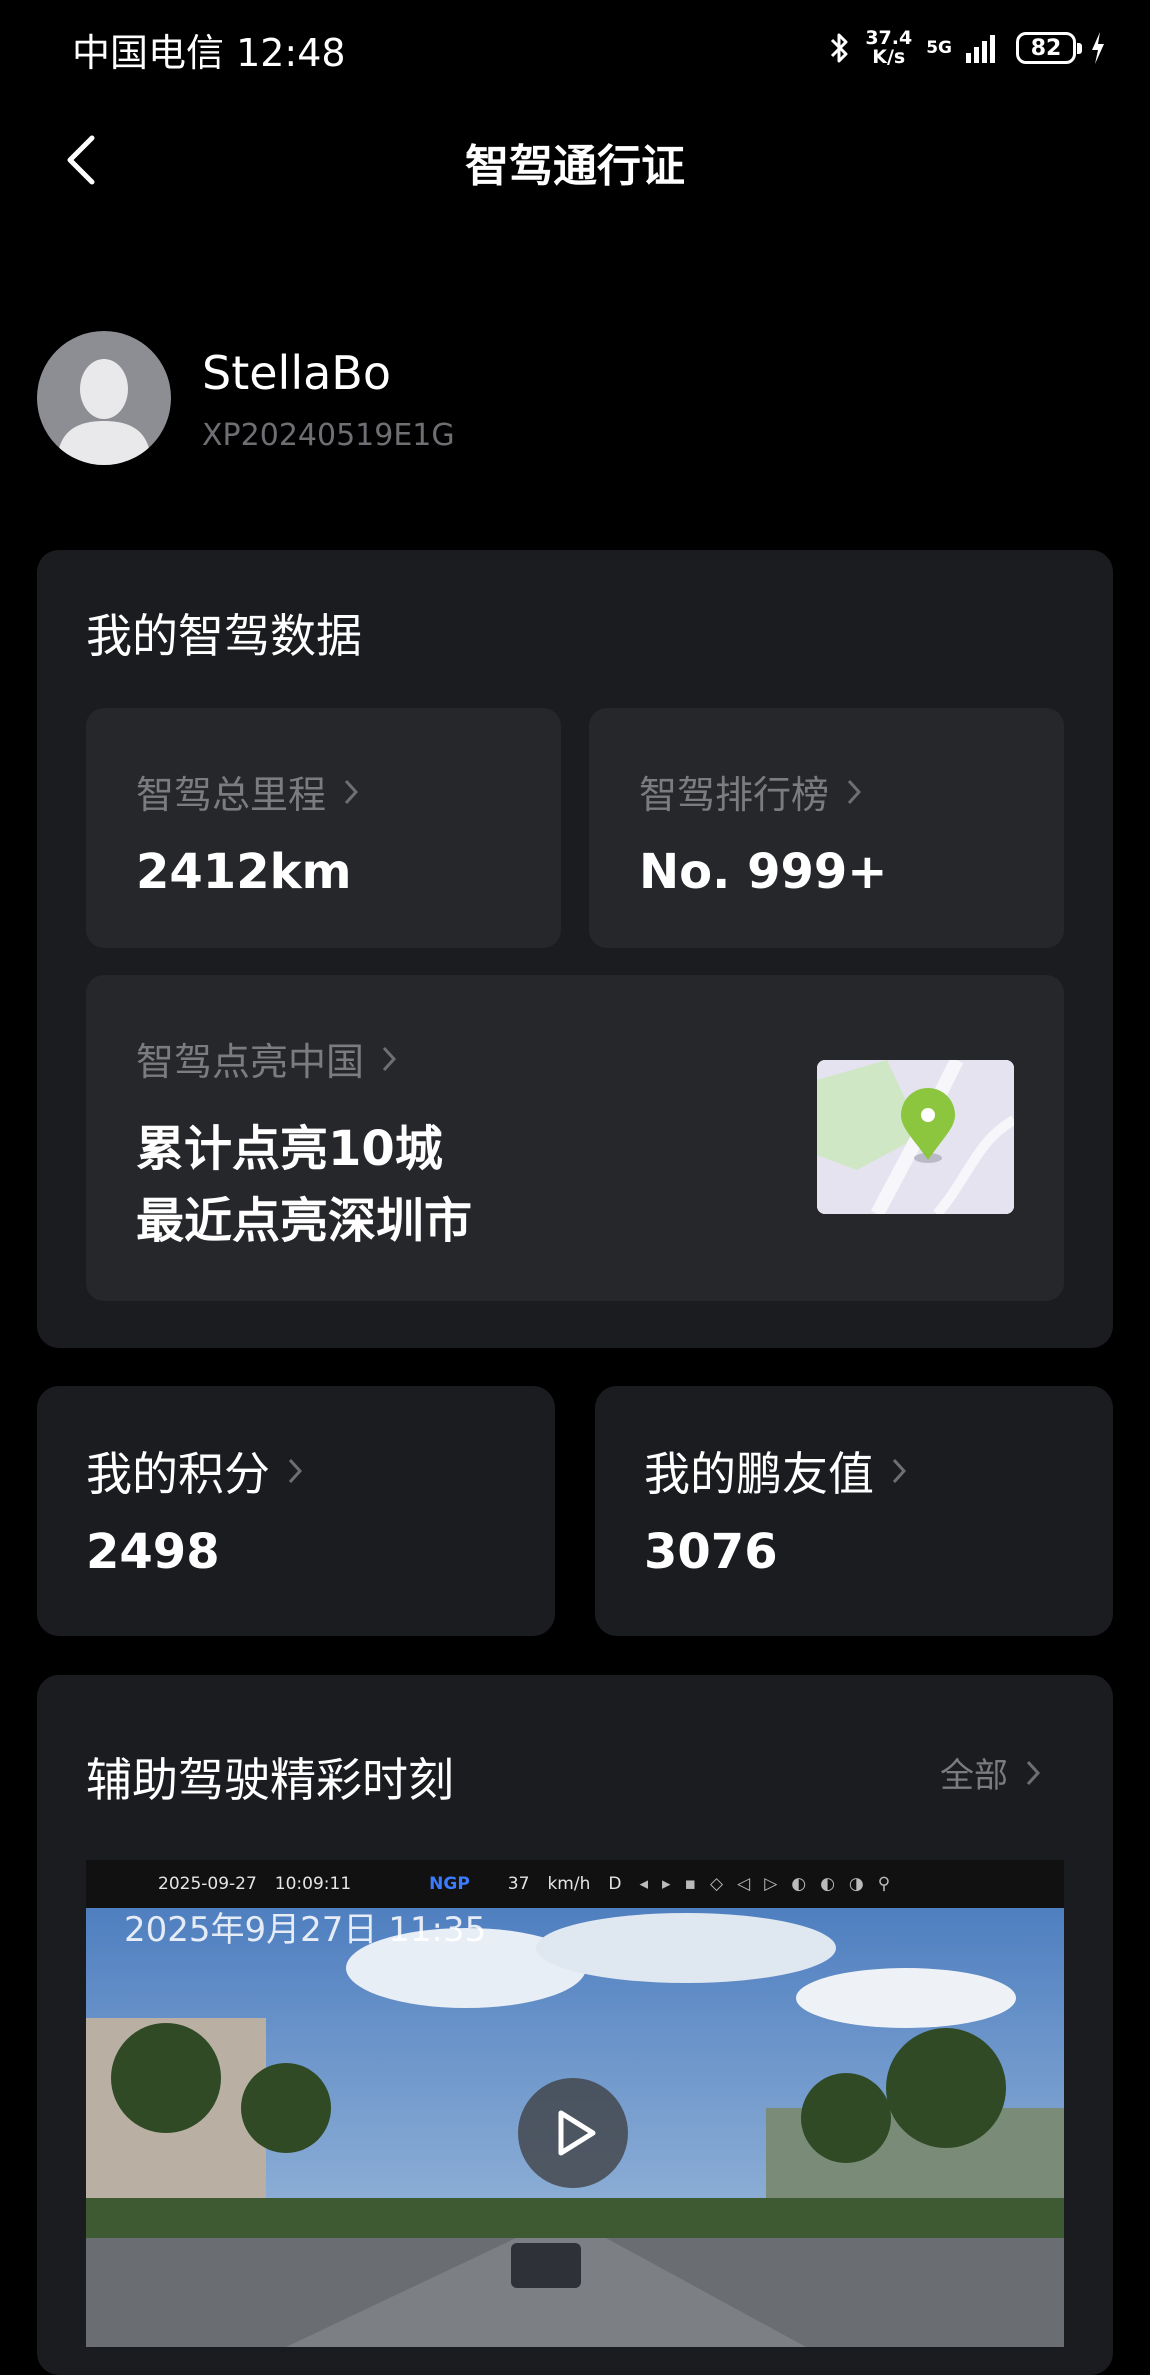 Image resolution: width=1150 pixels, height=2375 pixels. I want to click on friend-value-card: 我的鹏友值 3076, so click(854, 1511).